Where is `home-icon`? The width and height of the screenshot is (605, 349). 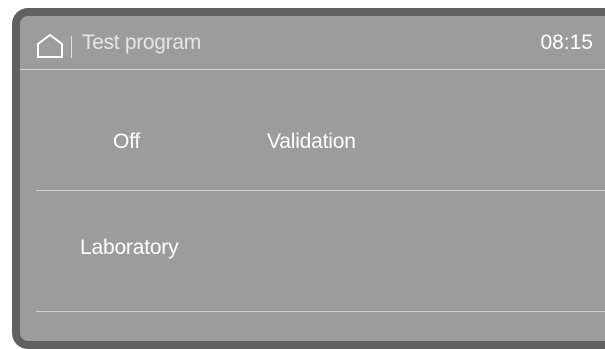
home-icon is located at coordinates (50, 45).